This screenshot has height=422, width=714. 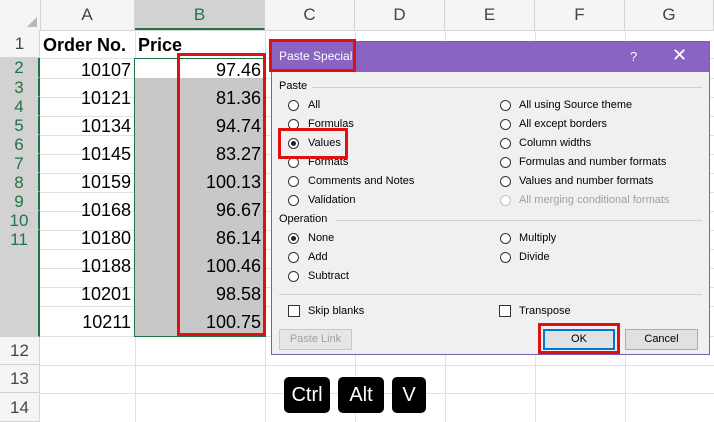 I want to click on radio-add, so click(x=293, y=257).